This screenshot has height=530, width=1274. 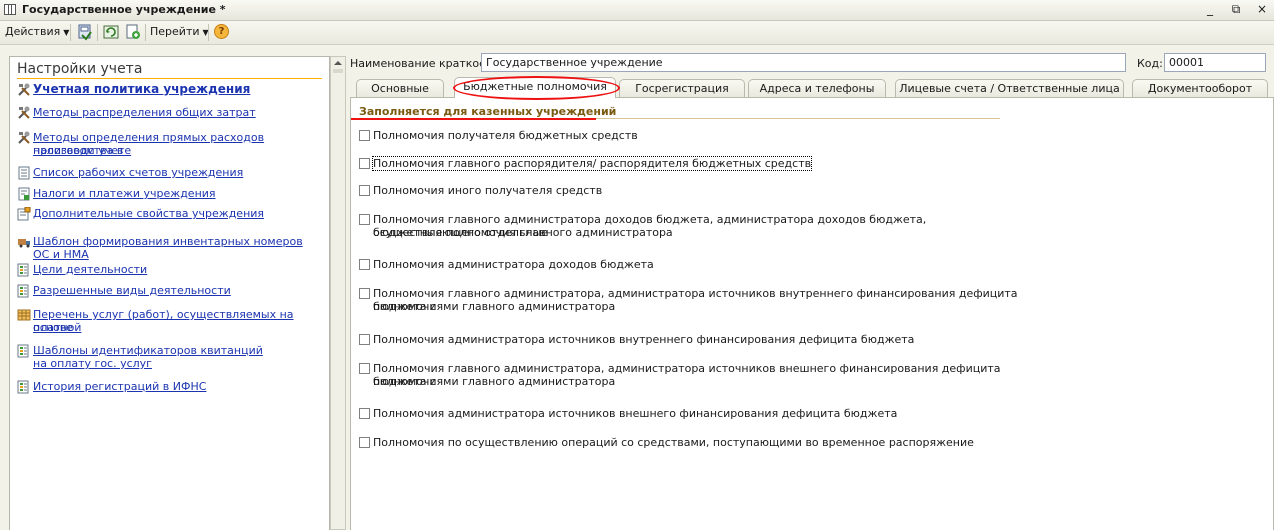 I want to click on minimize-button: _, so click(x=1210, y=9).